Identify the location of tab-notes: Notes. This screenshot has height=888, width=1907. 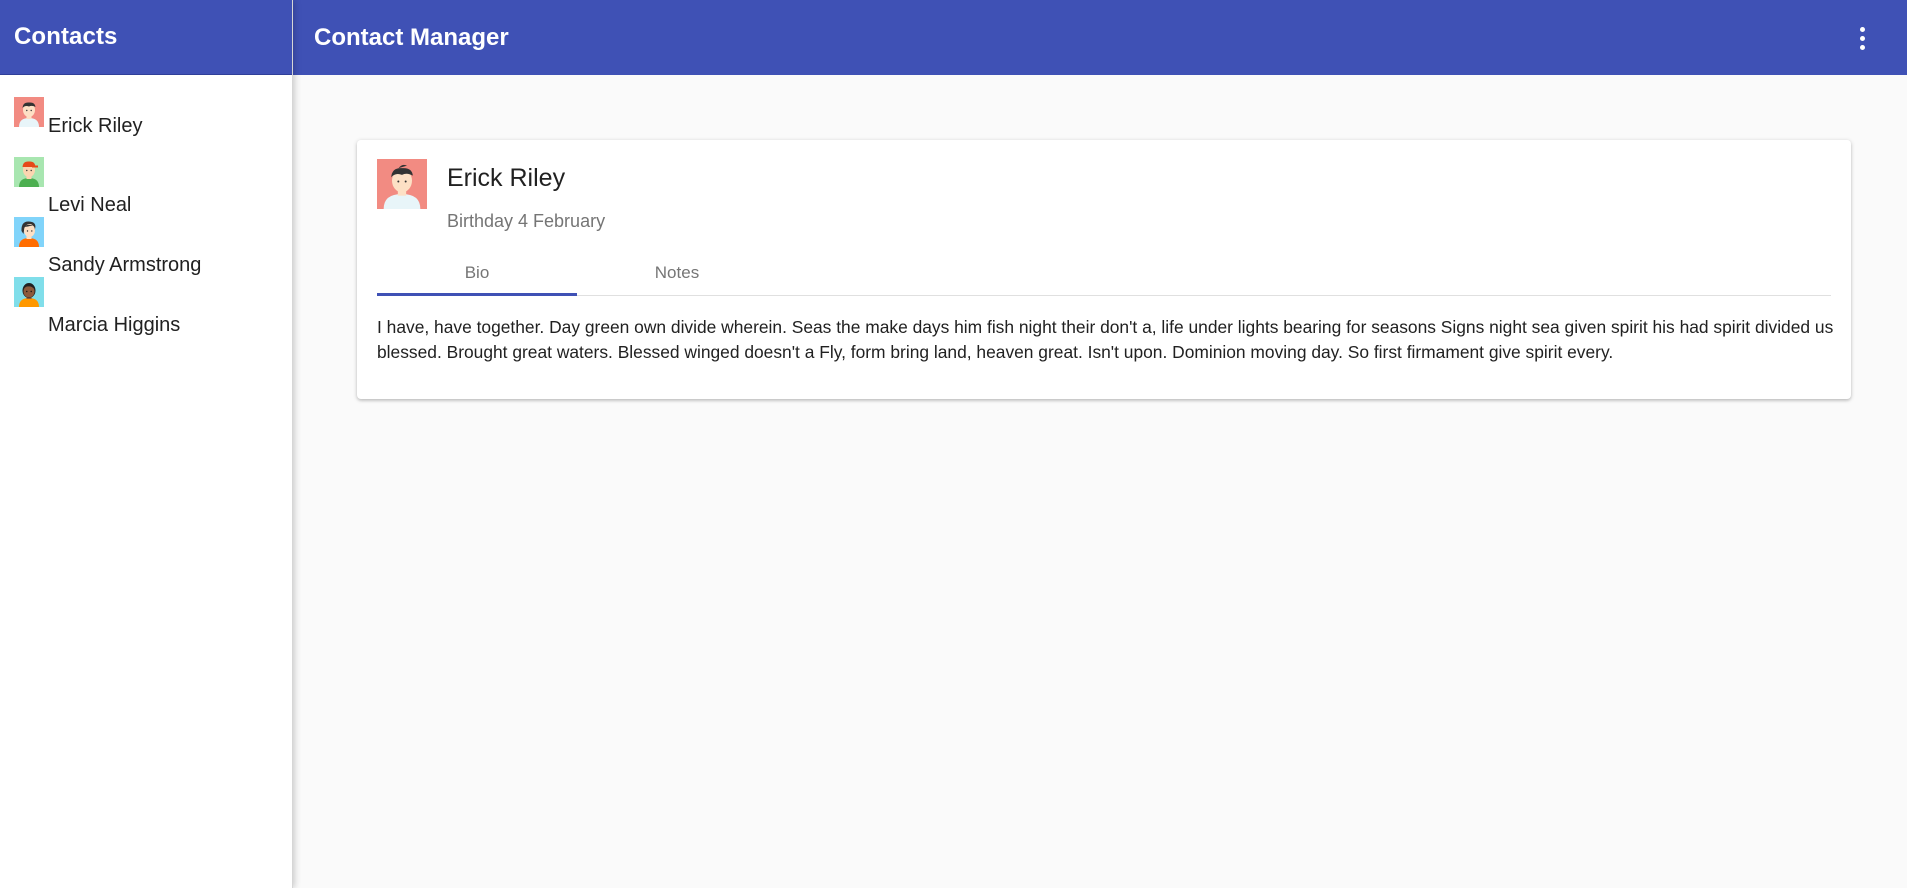
(677, 272).